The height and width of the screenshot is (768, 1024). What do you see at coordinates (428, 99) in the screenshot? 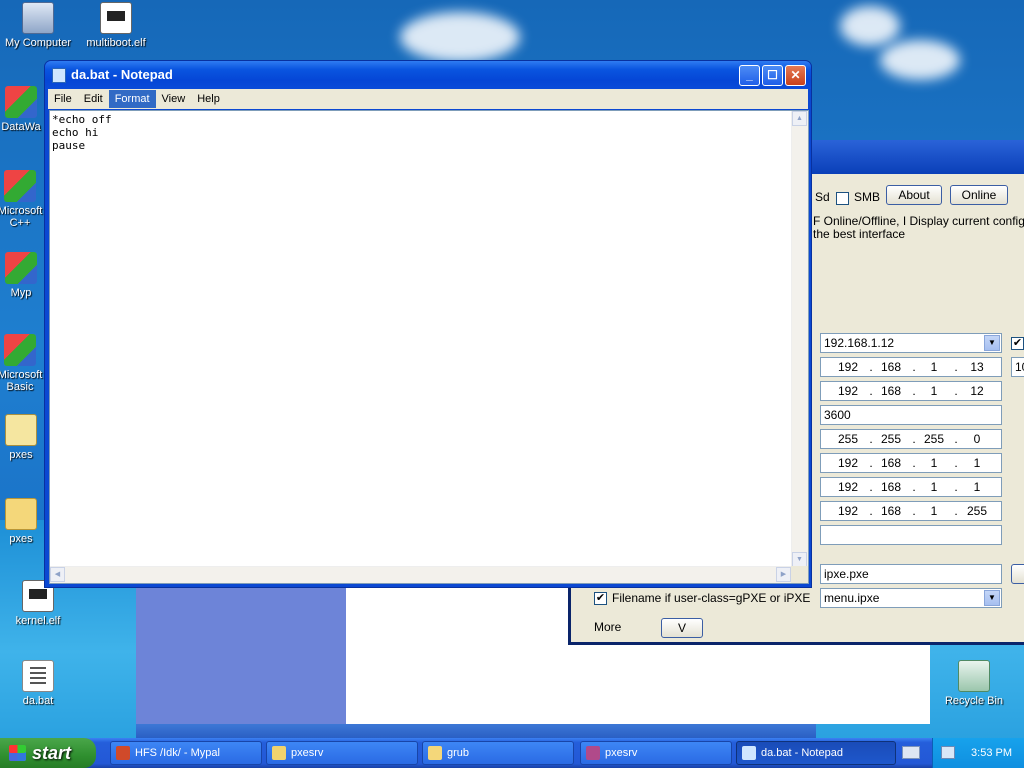
I see `menu-bar: File Edit Format View Help` at bounding box center [428, 99].